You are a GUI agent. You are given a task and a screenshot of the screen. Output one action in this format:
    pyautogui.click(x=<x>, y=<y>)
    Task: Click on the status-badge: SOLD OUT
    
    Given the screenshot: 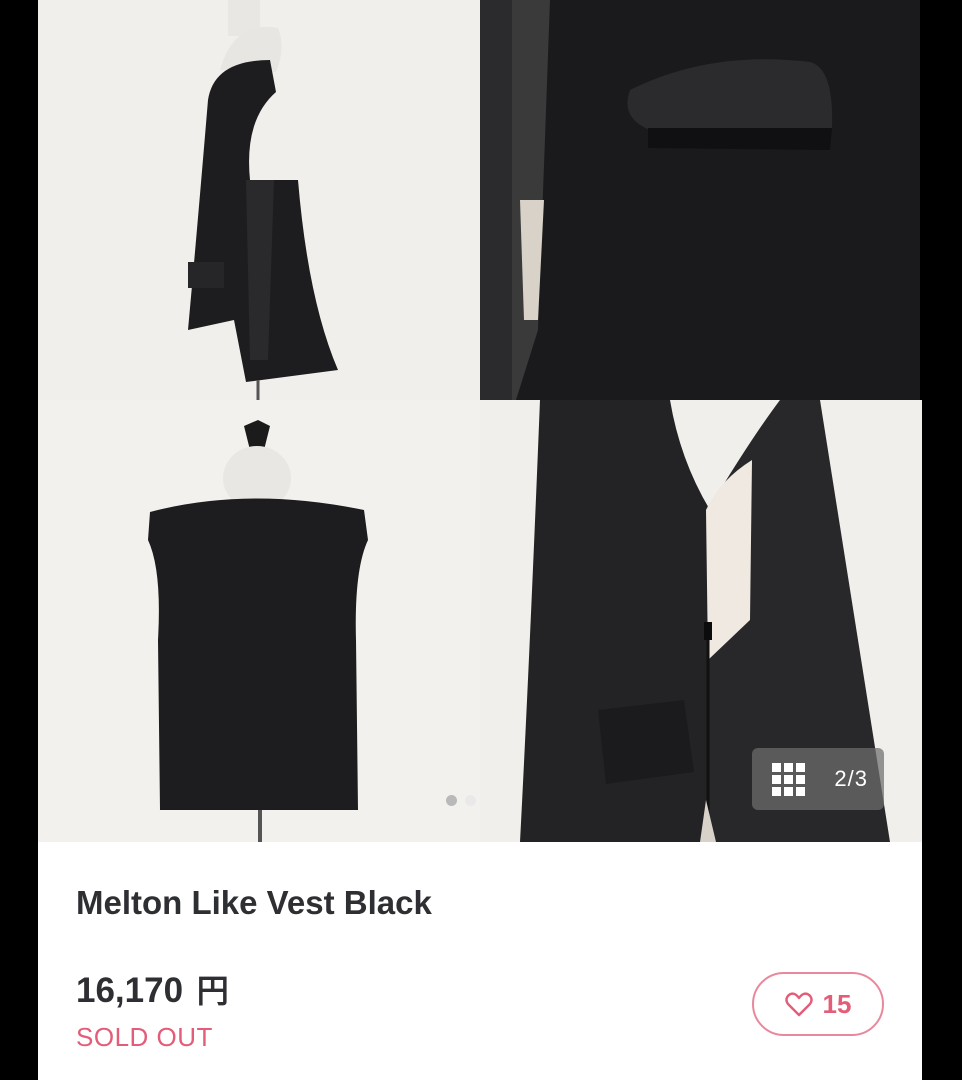 What is the action you would take?
    pyautogui.click(x=144, y=1037)
    